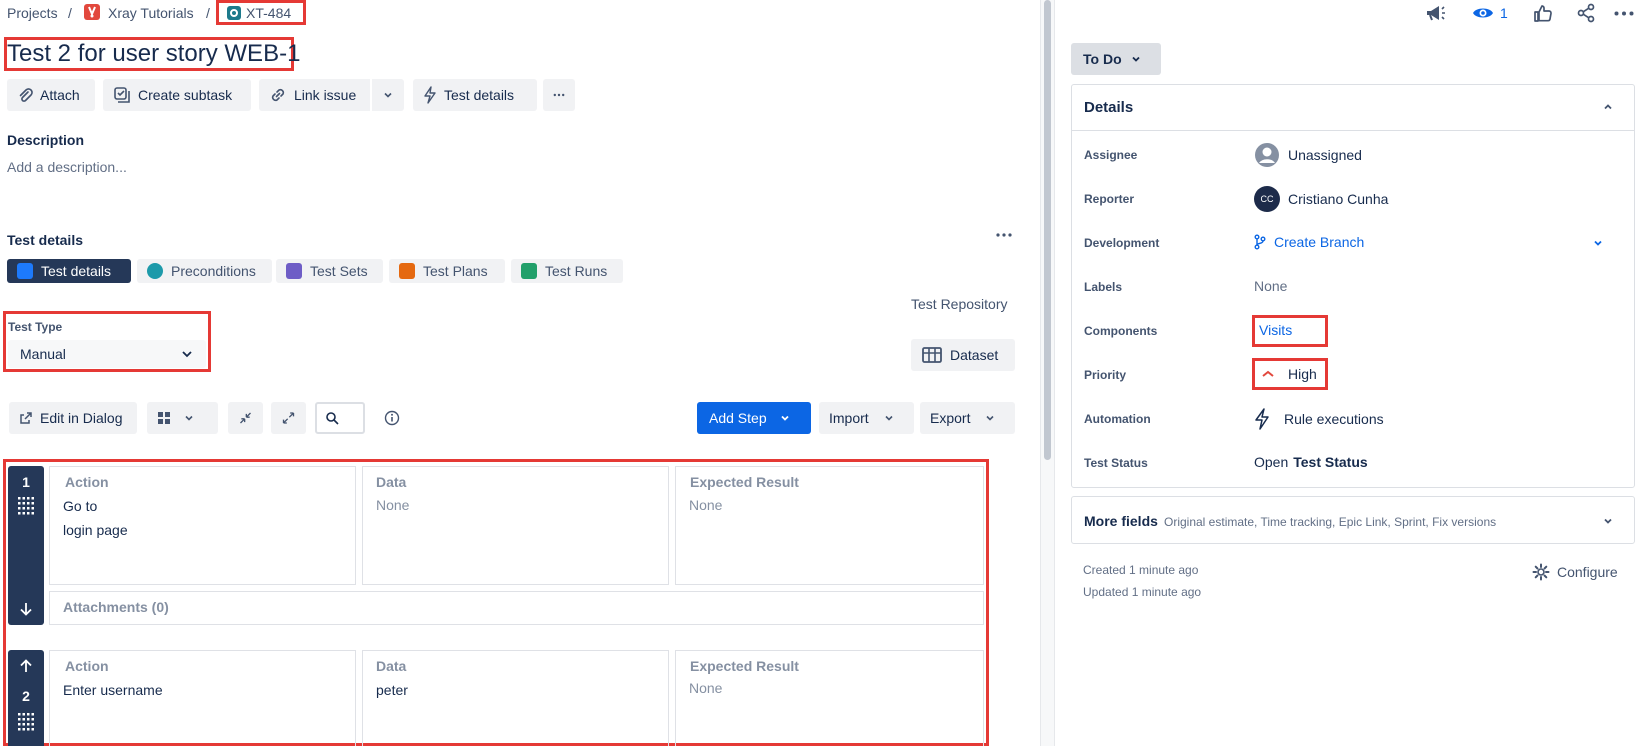 Image resolution: width=1642 pixels, height=746 pixels. Describe the element at coordinates (26, 666) in the screenshot. I see `move-up-icon` at that location.